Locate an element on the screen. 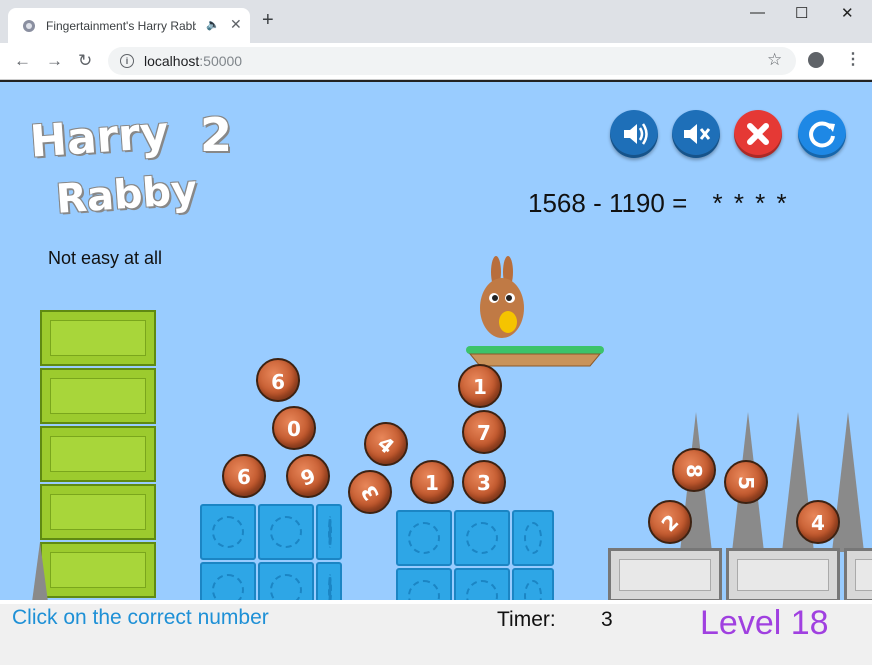 This screenshot has height=665, width=872. restart-button is located at coordinates (822, 134).